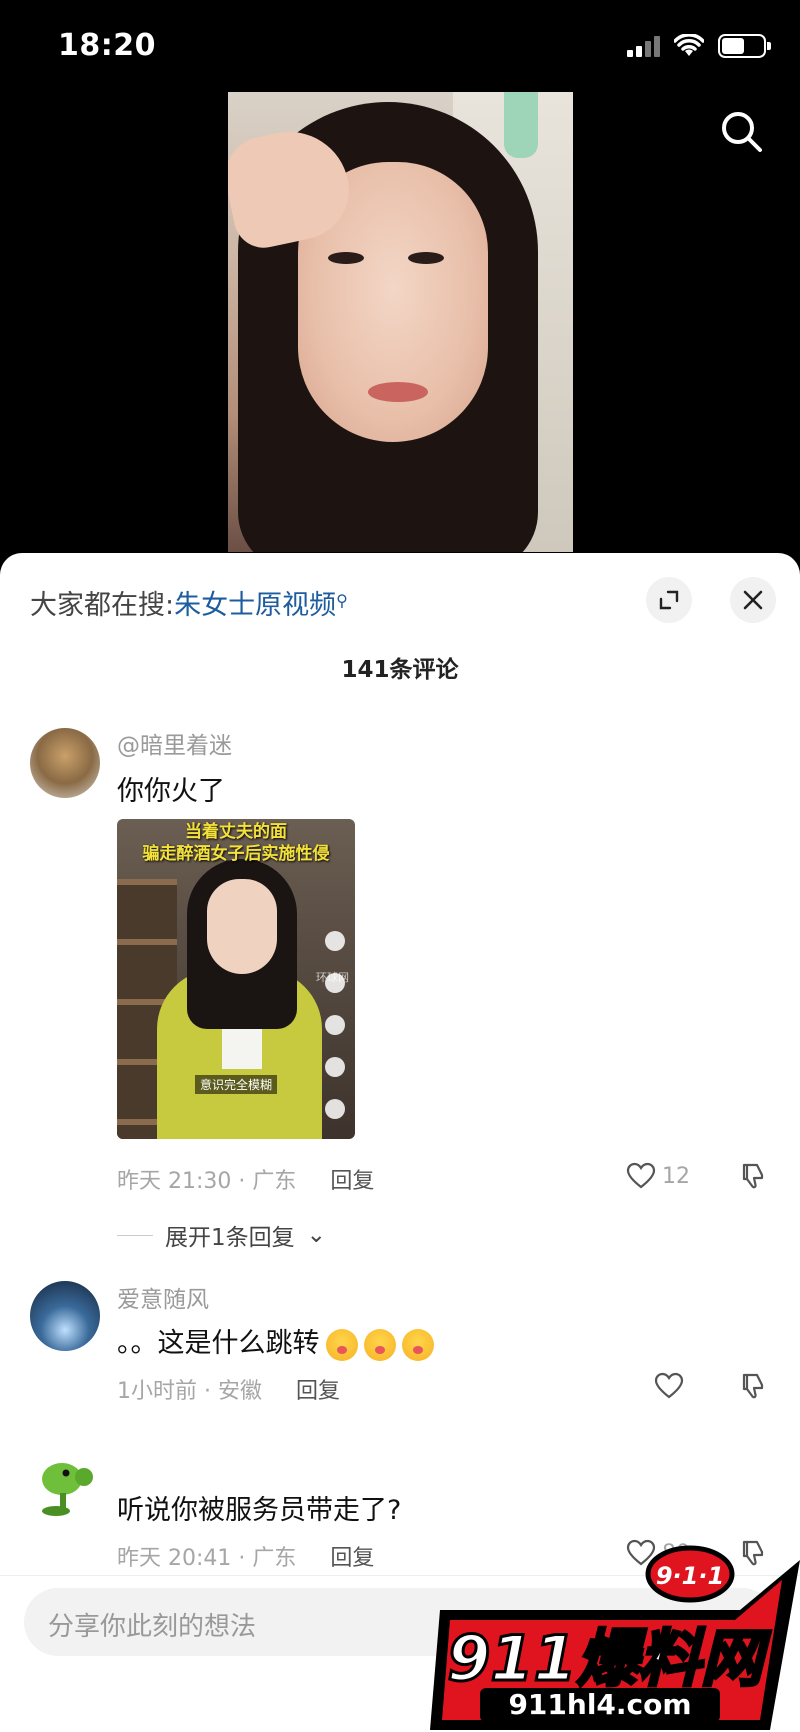 The width and height of the screenshot is (800, 1732). I want to click on comment-meta: 1小时前 · 安徽 回复, so click(228, 1389).